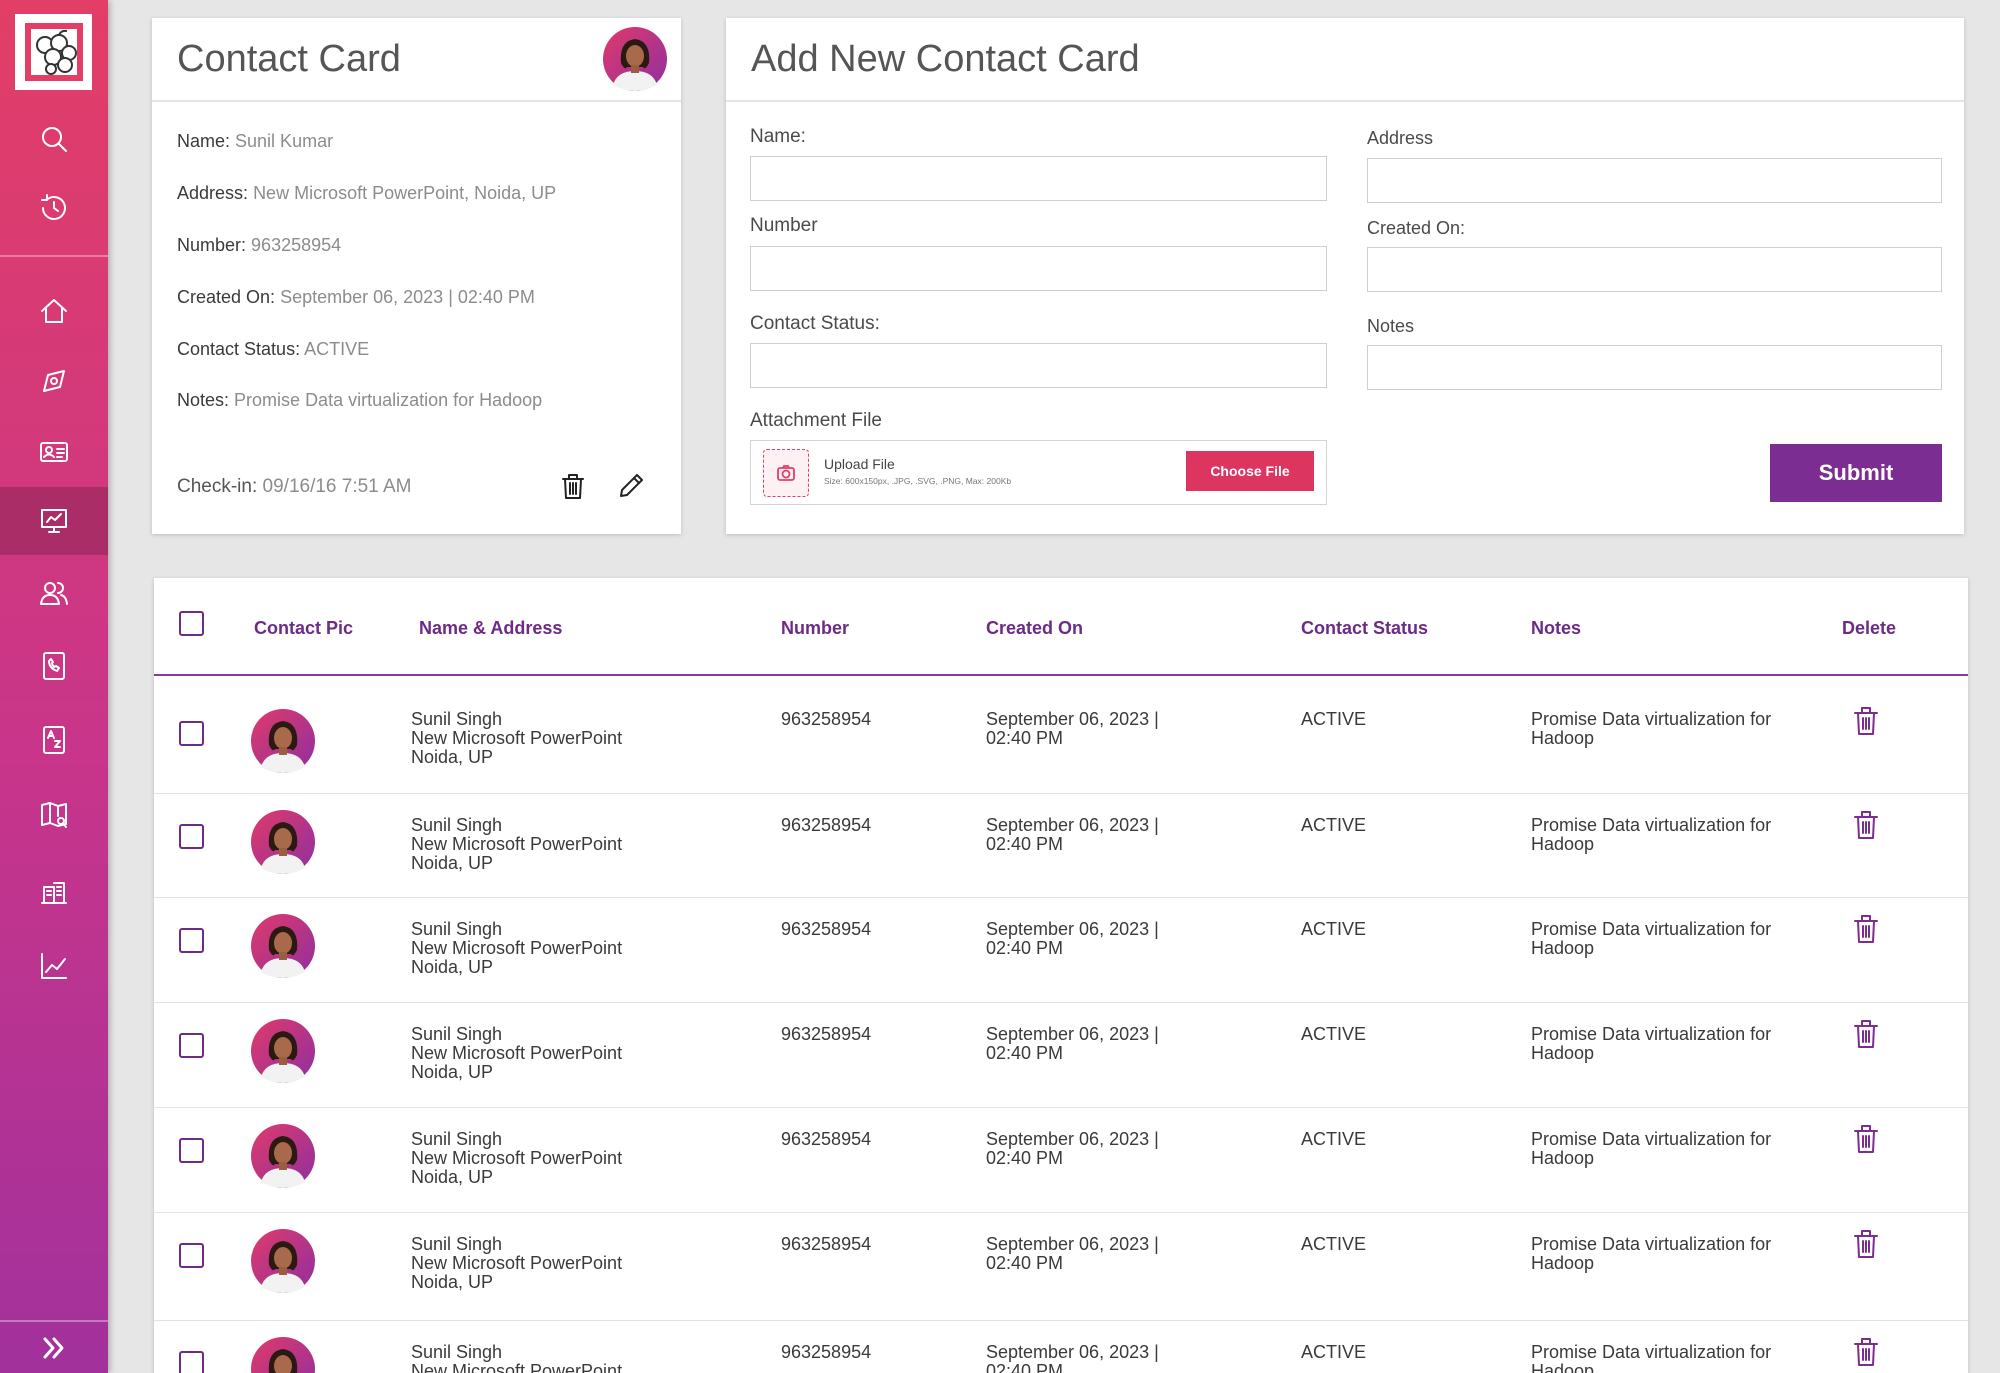  I want to click on building-icon, so click(54, 891).